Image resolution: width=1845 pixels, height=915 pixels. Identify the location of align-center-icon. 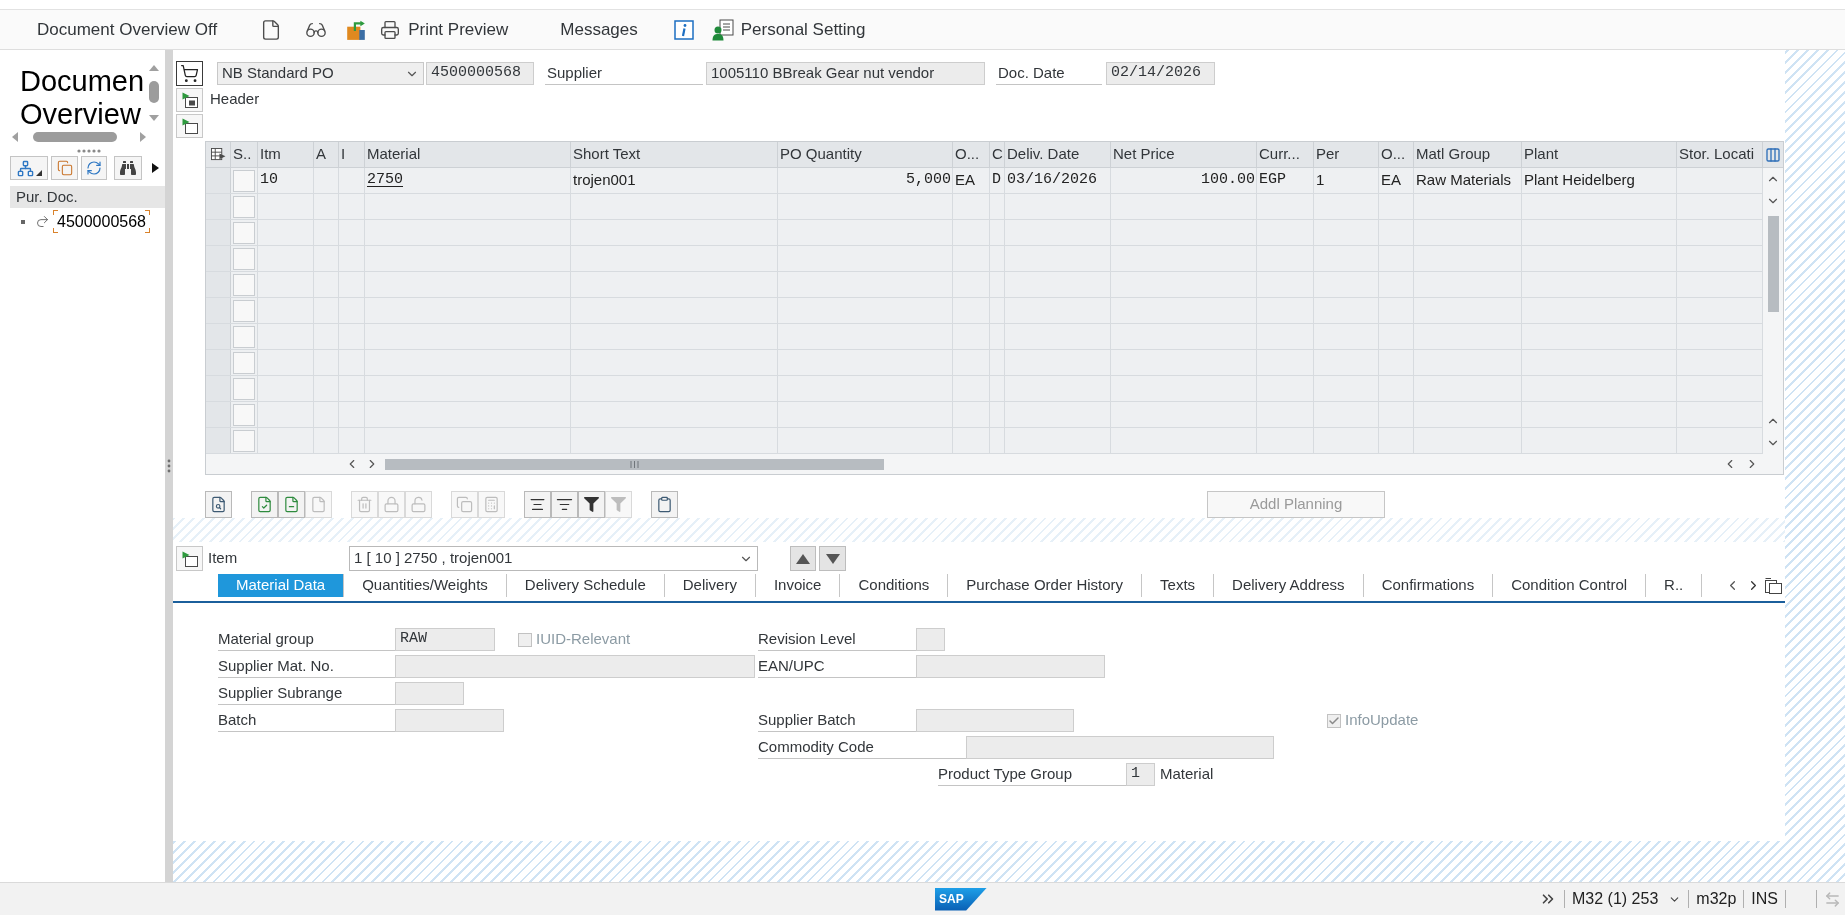
(537, 504).